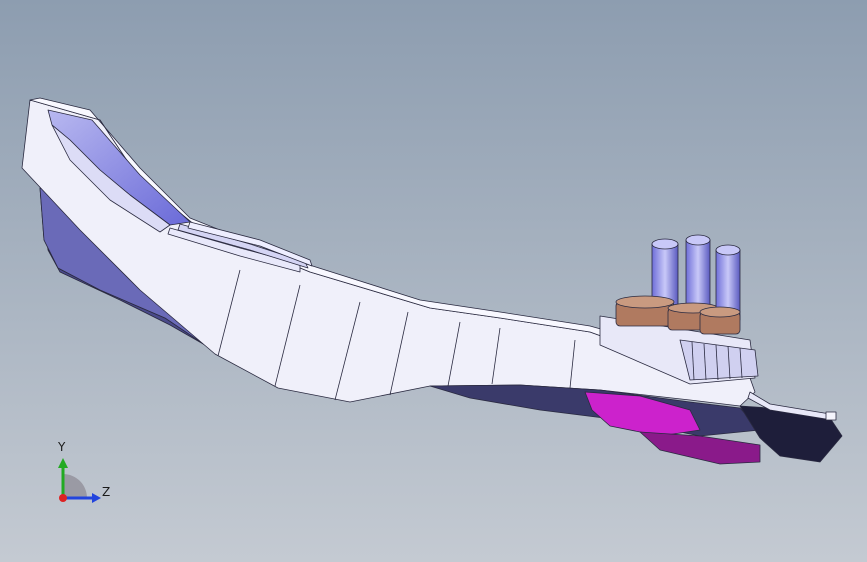  What do you see at coordinates (831, 416) in the screenshot?
I see `tip-square` at bounding box center [831, 416].